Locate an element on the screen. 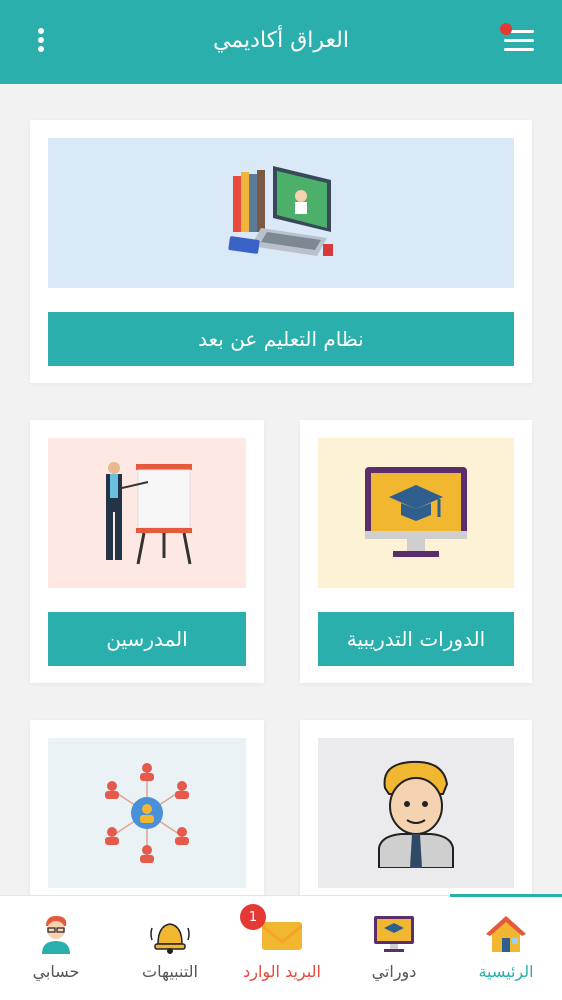 This screenshot has width=562, height=1000. nav-my-courses: دوراتي is located at coordinates (394, 948).